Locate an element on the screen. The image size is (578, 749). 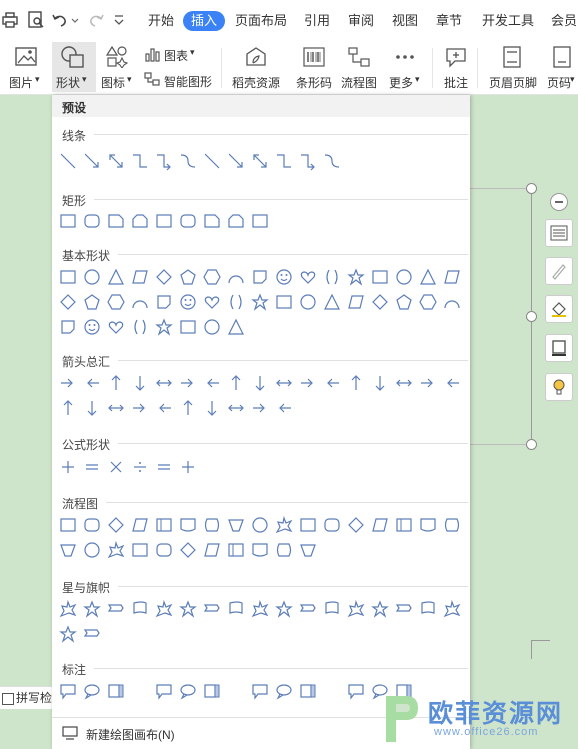
flowchart-icon is located at coordinates (359, 57).